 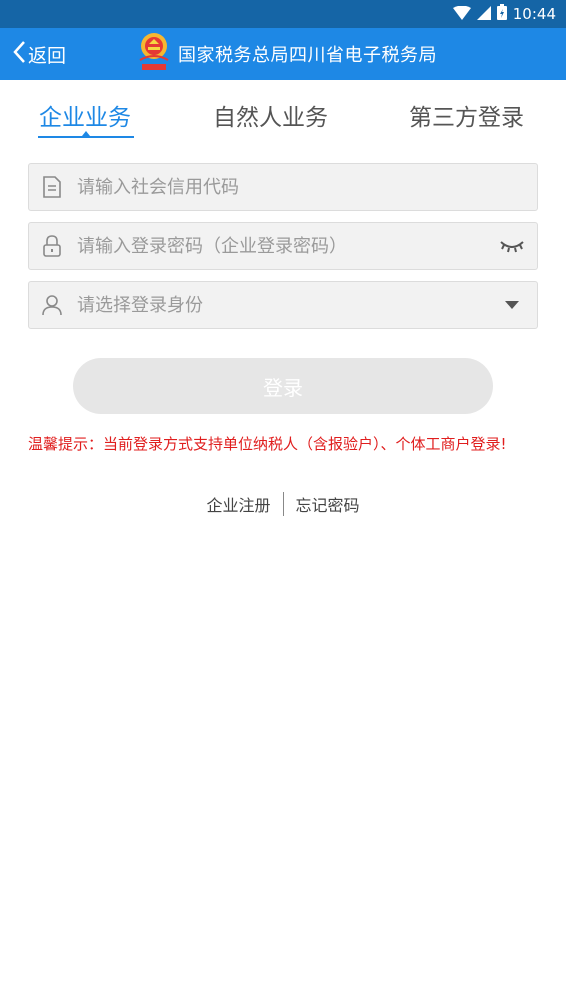 What do you see at coordinates (534, 14) in the screenshot?
I see `status-time: 10:44` at bounding box center [534, 14].